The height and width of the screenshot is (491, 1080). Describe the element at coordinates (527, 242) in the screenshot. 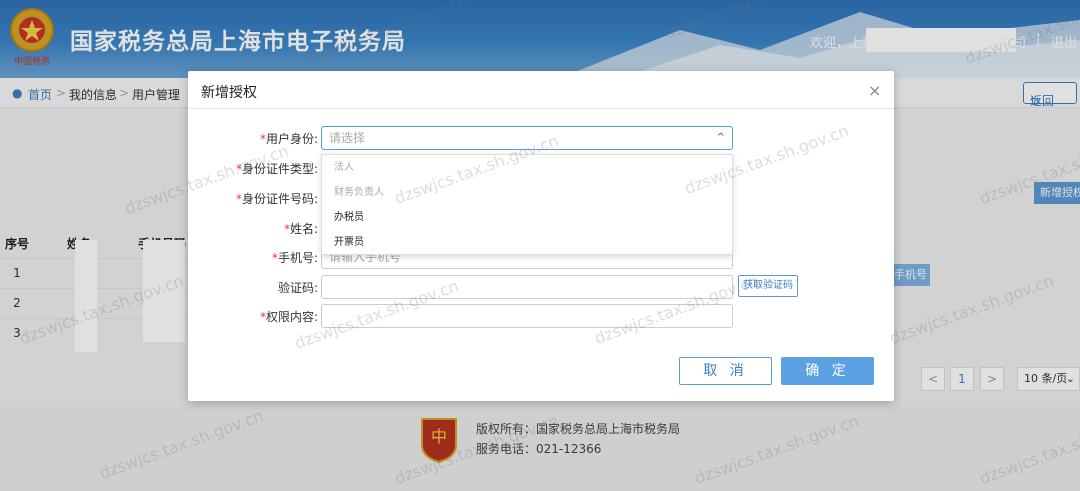

I see `option-invoice-clerk: 开票员` at that location.